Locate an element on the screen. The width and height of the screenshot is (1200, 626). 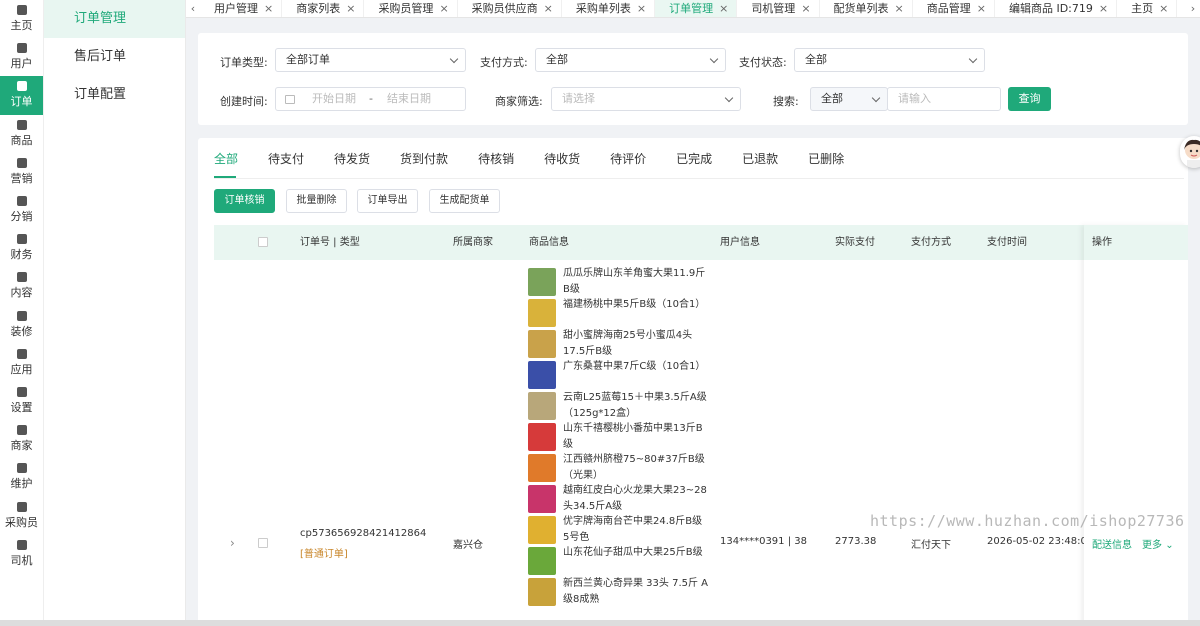
status-tab-6: 待评价 is located at coordinates (628, 164).